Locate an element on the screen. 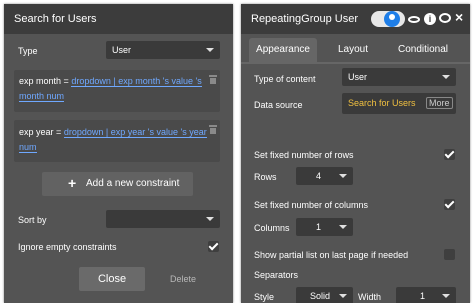  close-button-label: Close is located at coordinates (112, 279).